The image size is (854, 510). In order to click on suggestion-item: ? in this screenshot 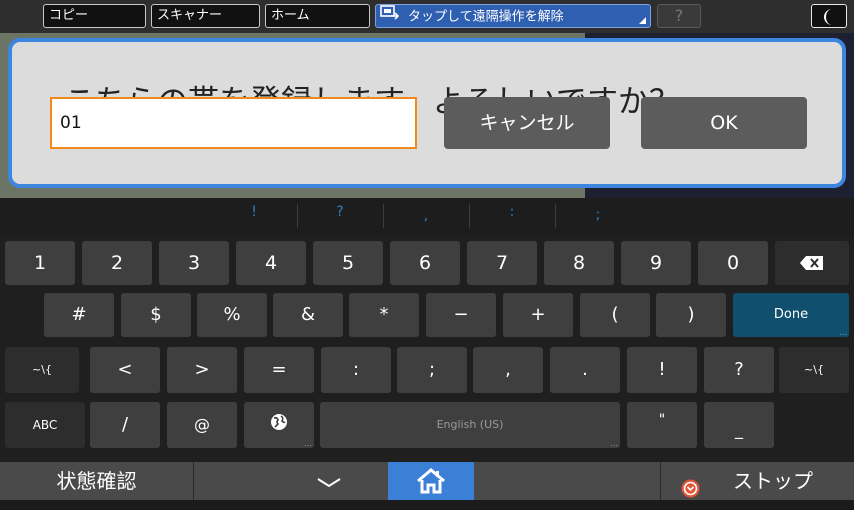, I will do `click(340, 212)`.